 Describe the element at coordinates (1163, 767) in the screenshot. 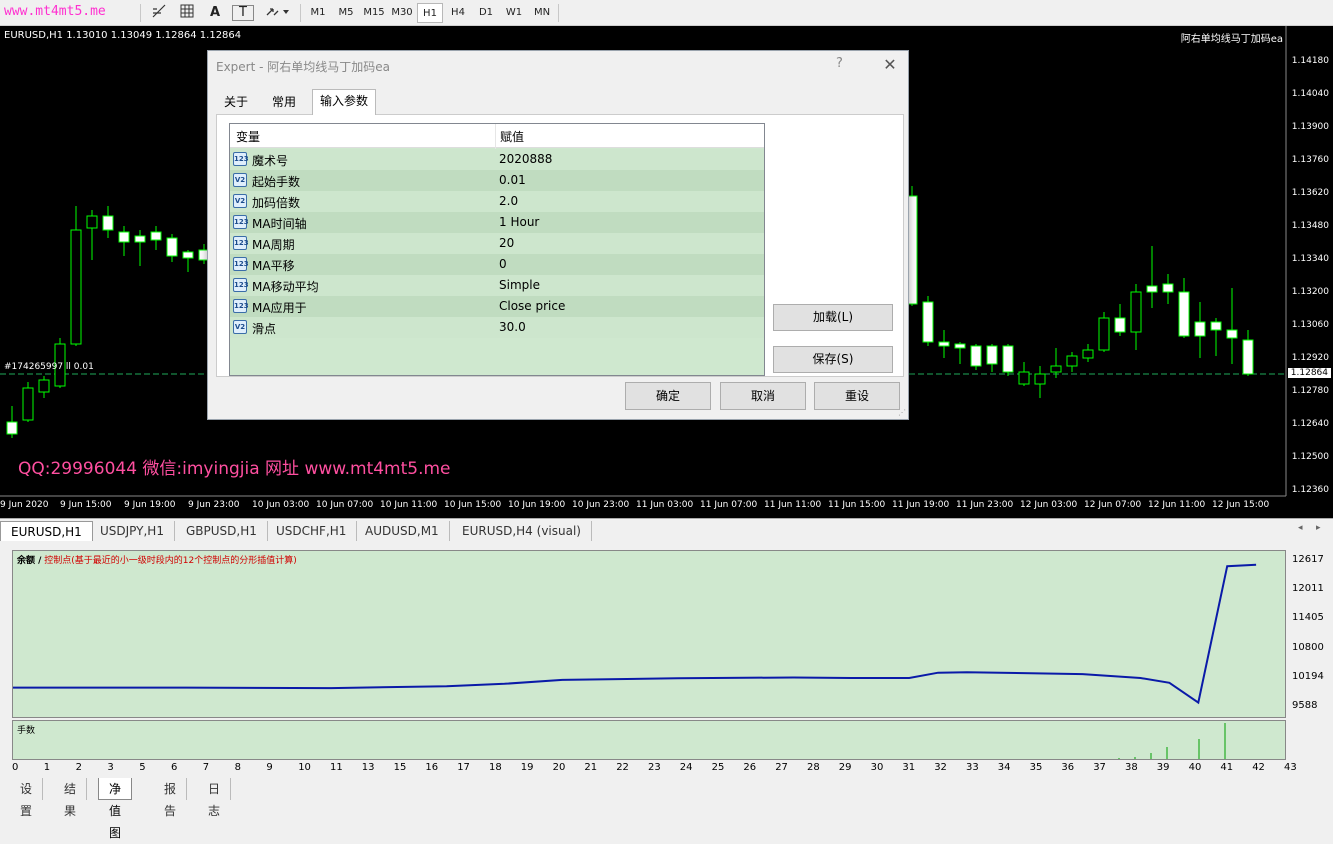

I see `trade-number-tick: 39` at that location.